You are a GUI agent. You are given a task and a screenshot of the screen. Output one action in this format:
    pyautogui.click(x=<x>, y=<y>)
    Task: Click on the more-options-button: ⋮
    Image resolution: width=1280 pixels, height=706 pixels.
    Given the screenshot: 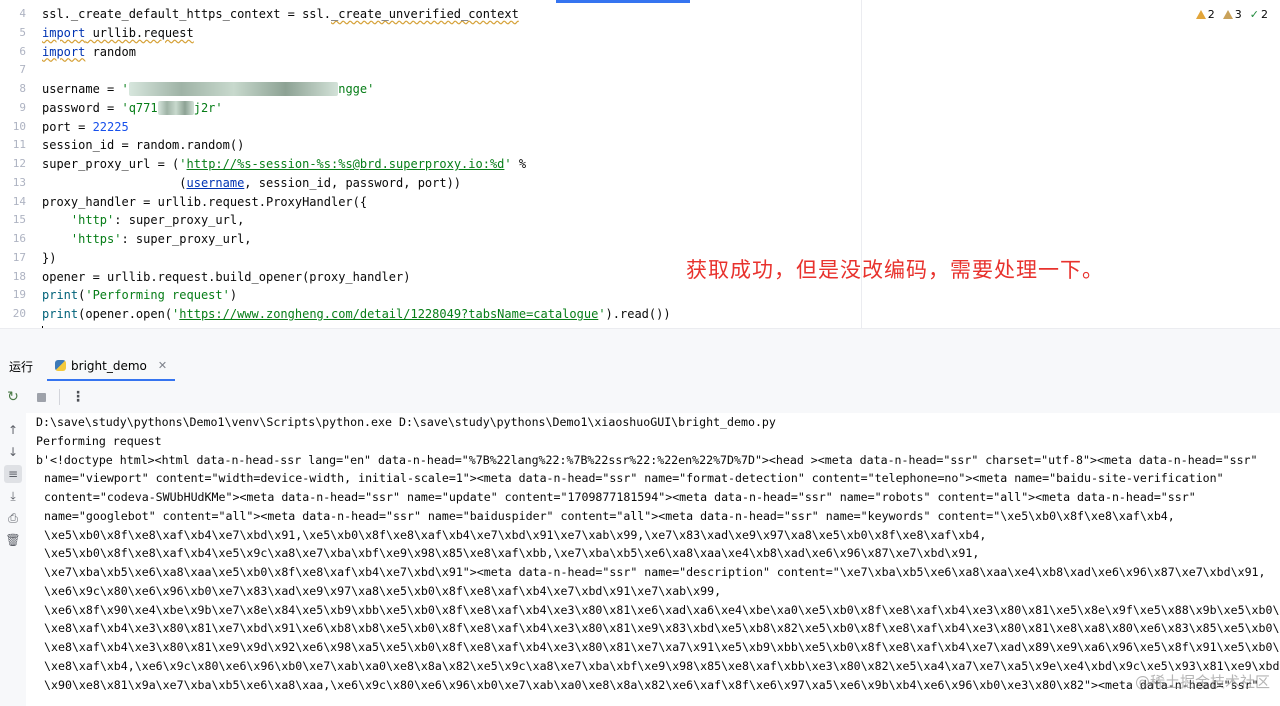 What is the action you would take?
    pyautogui.click(x=78, y=397)
    